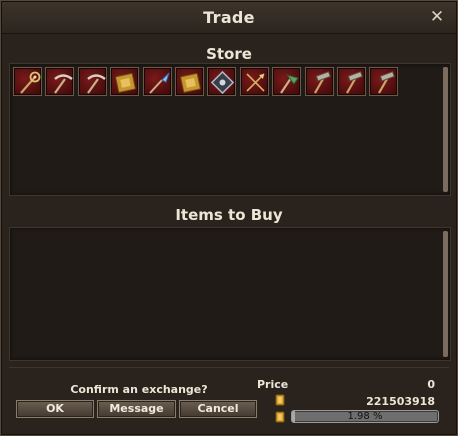 This screenshot has height=436, width=458. Describe the element at coordinates (55, 409) in the screenshot. I see `ok-button: OK` at that location.